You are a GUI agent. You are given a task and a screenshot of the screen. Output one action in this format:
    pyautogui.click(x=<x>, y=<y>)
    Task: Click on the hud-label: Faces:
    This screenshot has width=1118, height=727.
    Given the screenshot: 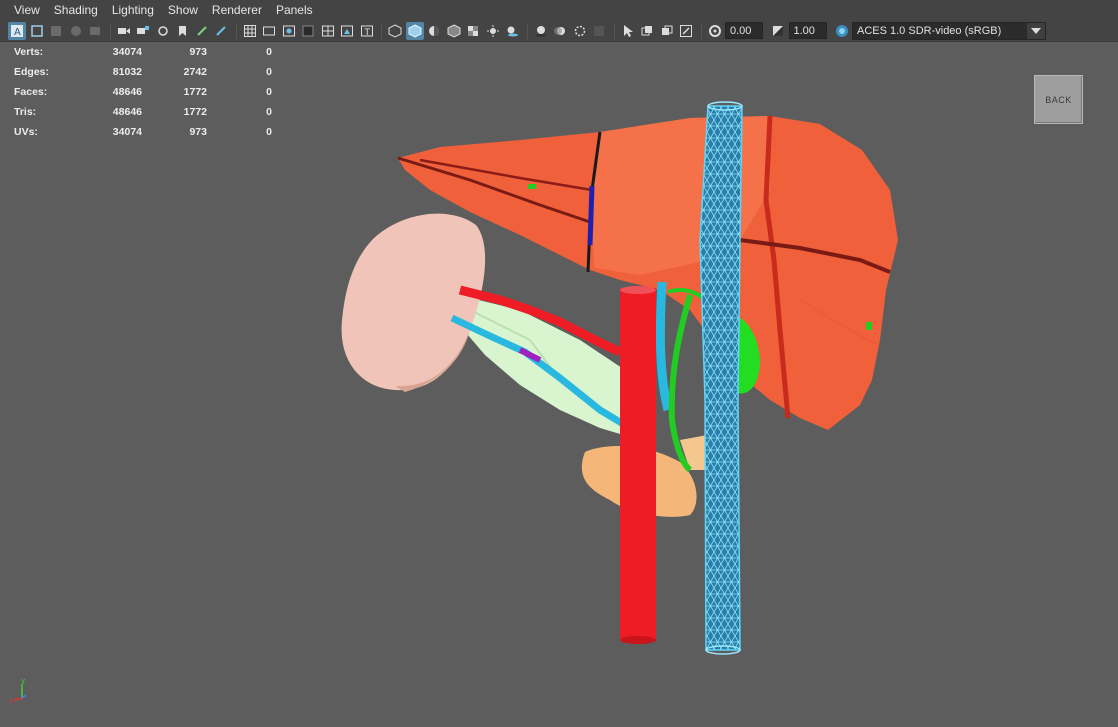 What is the action you would take?
    pyautogui.click(x=31, y=92)
    